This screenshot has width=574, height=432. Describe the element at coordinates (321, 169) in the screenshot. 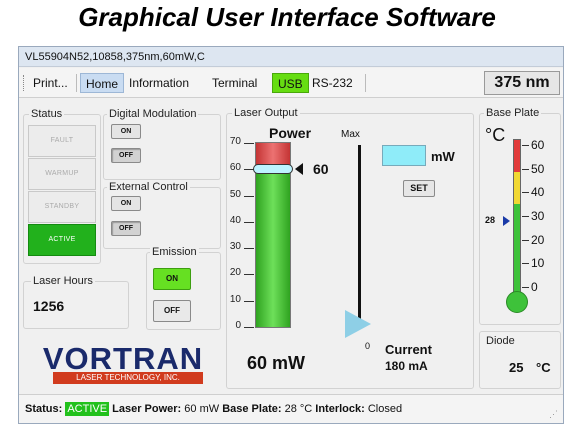

I see `power-setpoint-value: 60` at that location.